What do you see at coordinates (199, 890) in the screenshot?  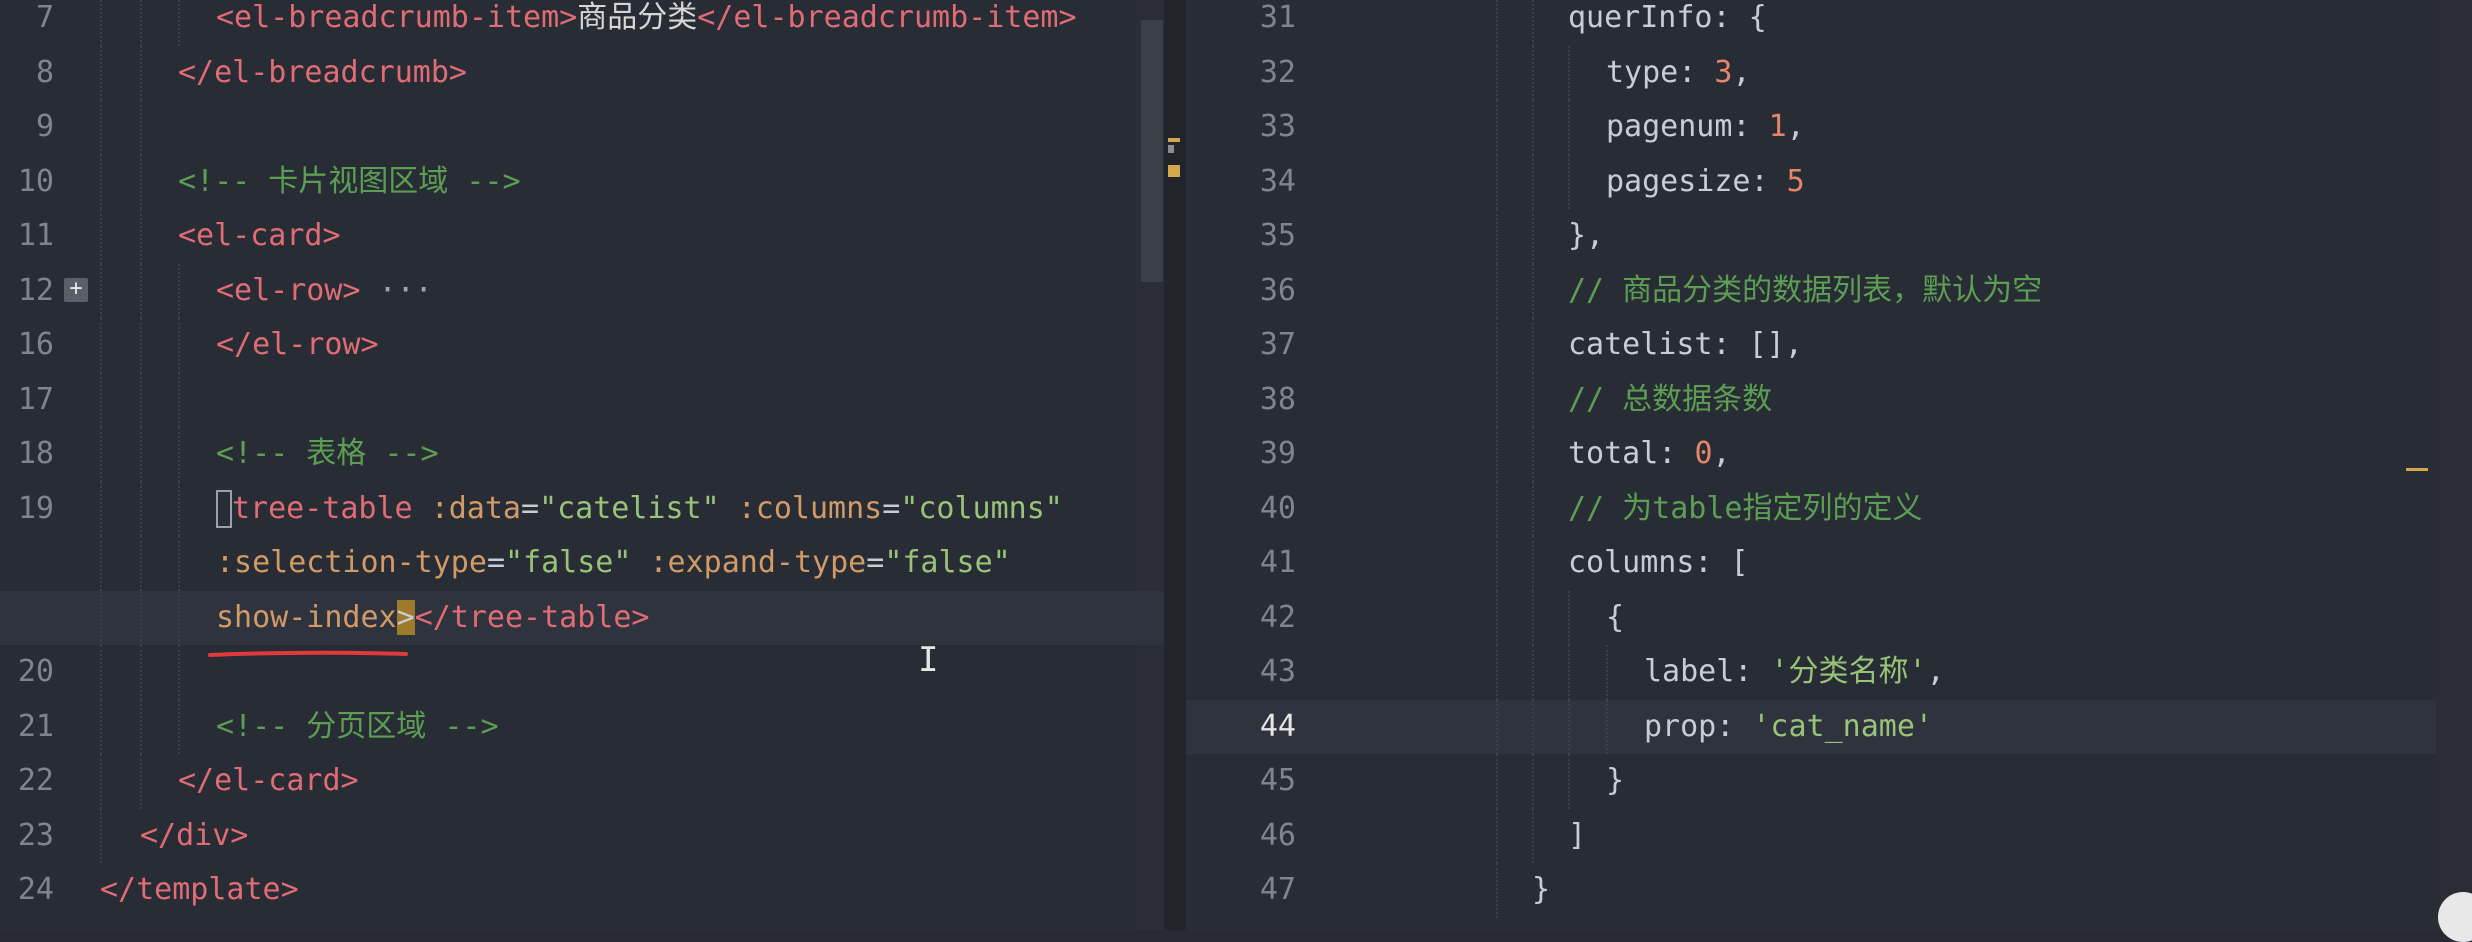 I see `code-text: </template>` at bounding box center [199, 890].